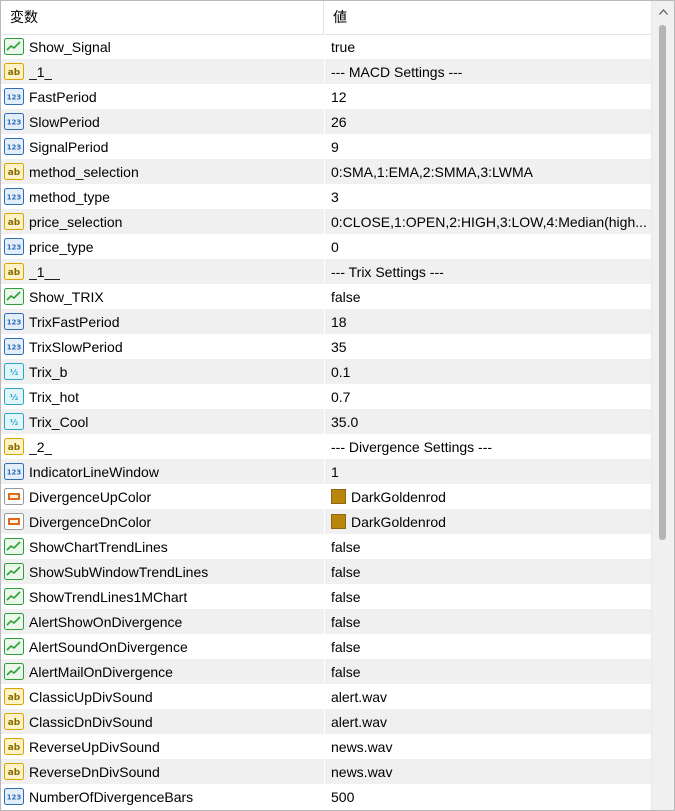 Image resolution: width=675 pixels, height=811 pixels. Describe the element at coordinates (70, 46) in the screenshot. I see `parameter-name: Show_Signal` at that location.